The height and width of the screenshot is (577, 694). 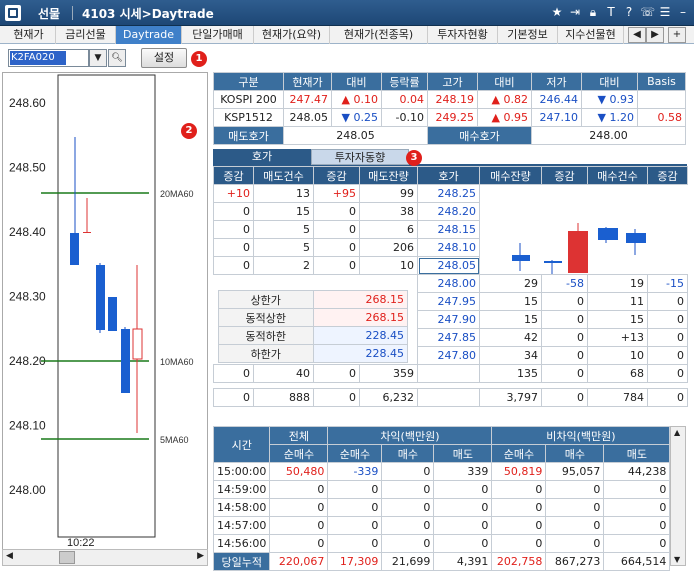 What do you see at coordinates (450, 157) in the screenshot?
I see `orderbook-tabs: 호가 투자자동향 3` at bounding box center [450, 157].